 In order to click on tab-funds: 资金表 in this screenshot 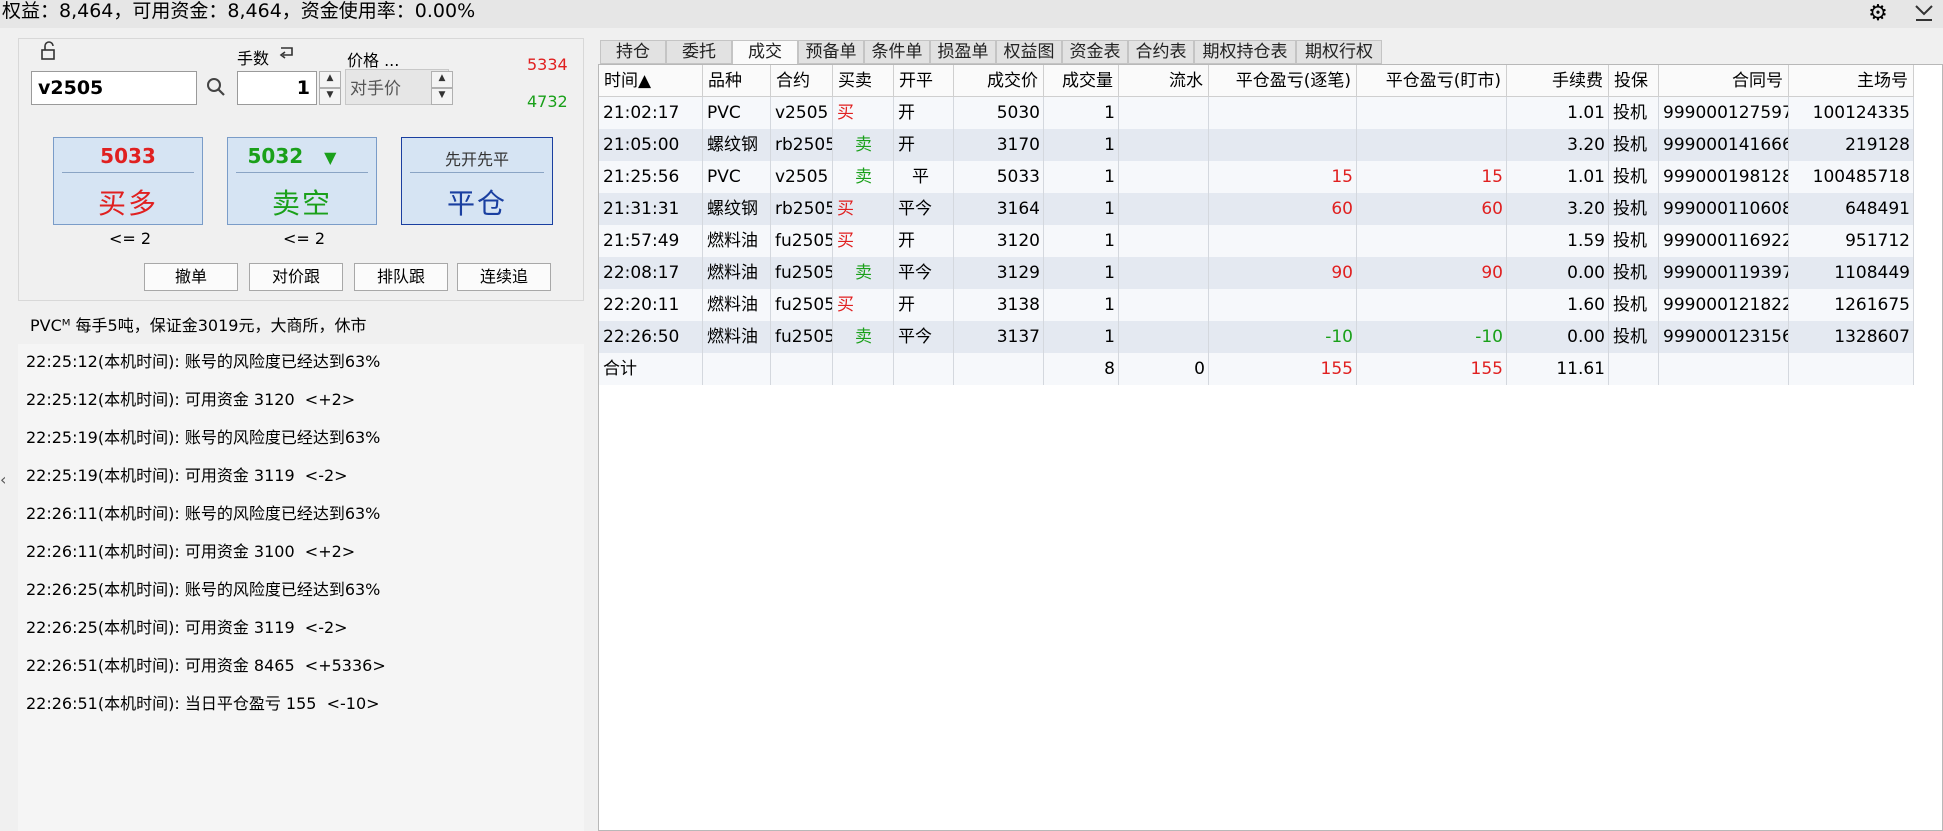, I will do `click(1095, 52)`.